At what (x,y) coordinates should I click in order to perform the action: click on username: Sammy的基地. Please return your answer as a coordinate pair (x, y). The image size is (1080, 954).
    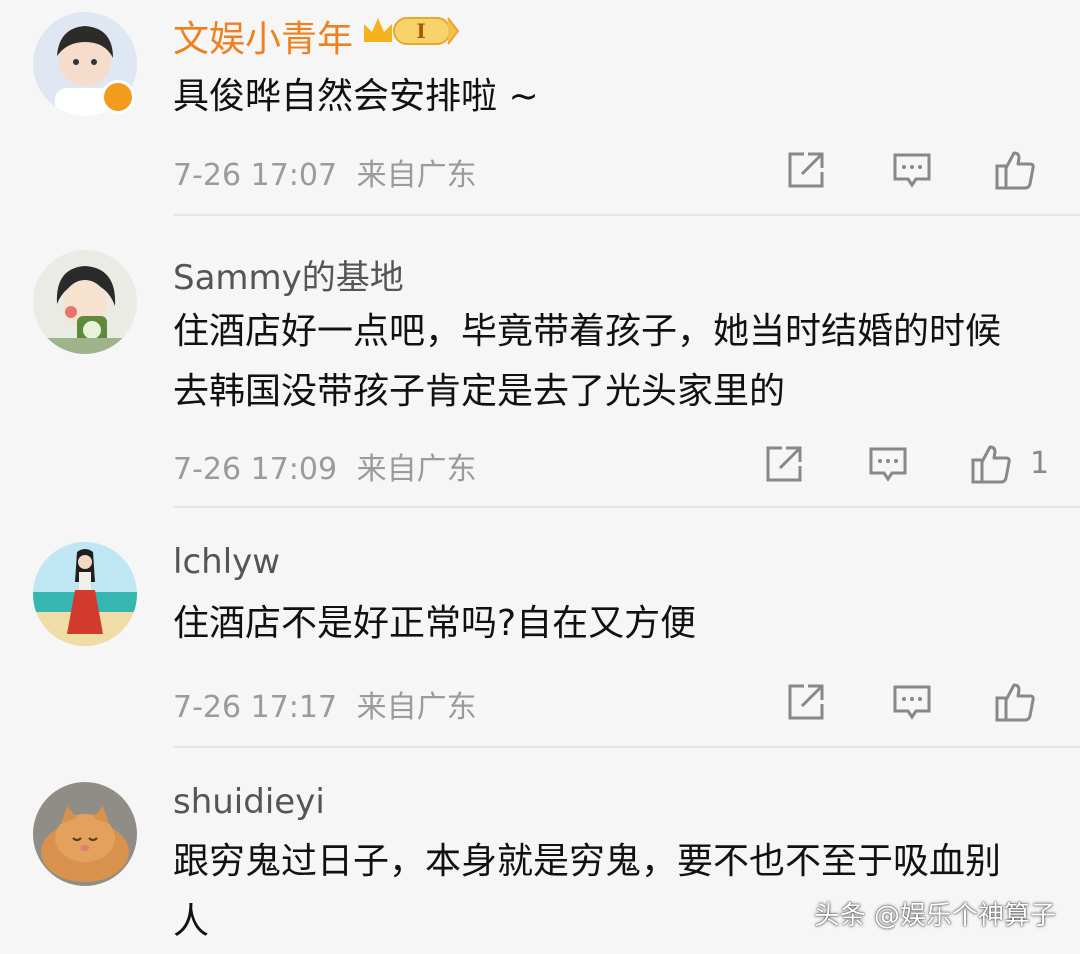
    Looking at the image, I should click on (288, 274).